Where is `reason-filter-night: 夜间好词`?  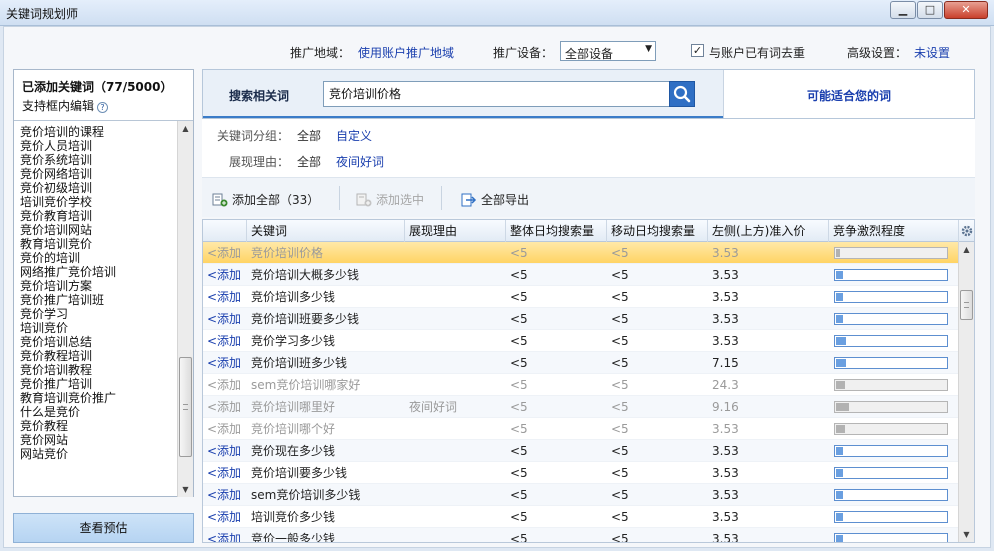
reason-filter-night: 夜间好词 is located at coordinates (360, 161).